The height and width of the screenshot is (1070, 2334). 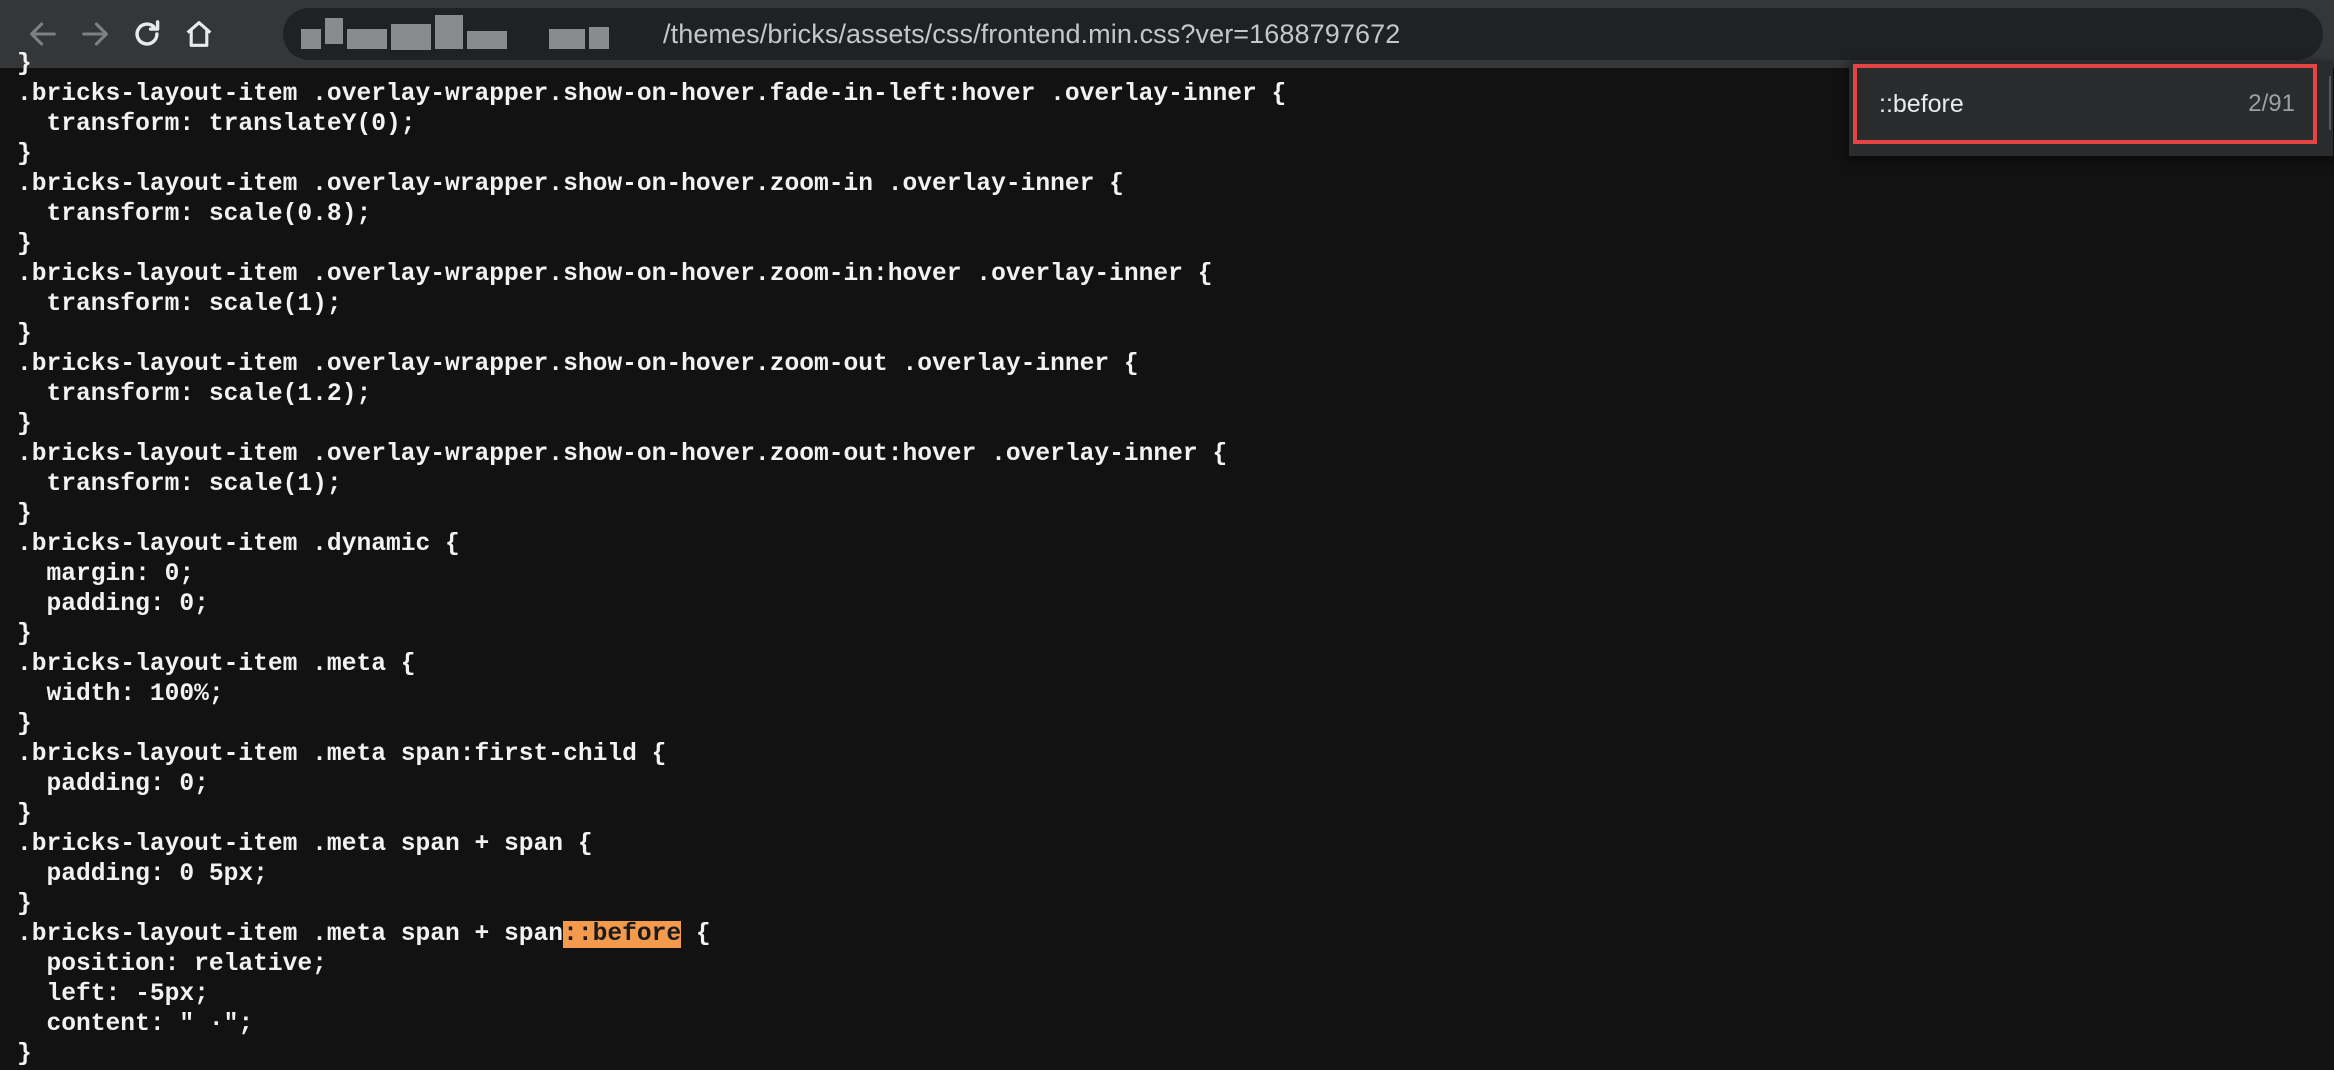 I want to click on code-line: .bricks-layout-item .dynamic {, so click(x=238, y=544).